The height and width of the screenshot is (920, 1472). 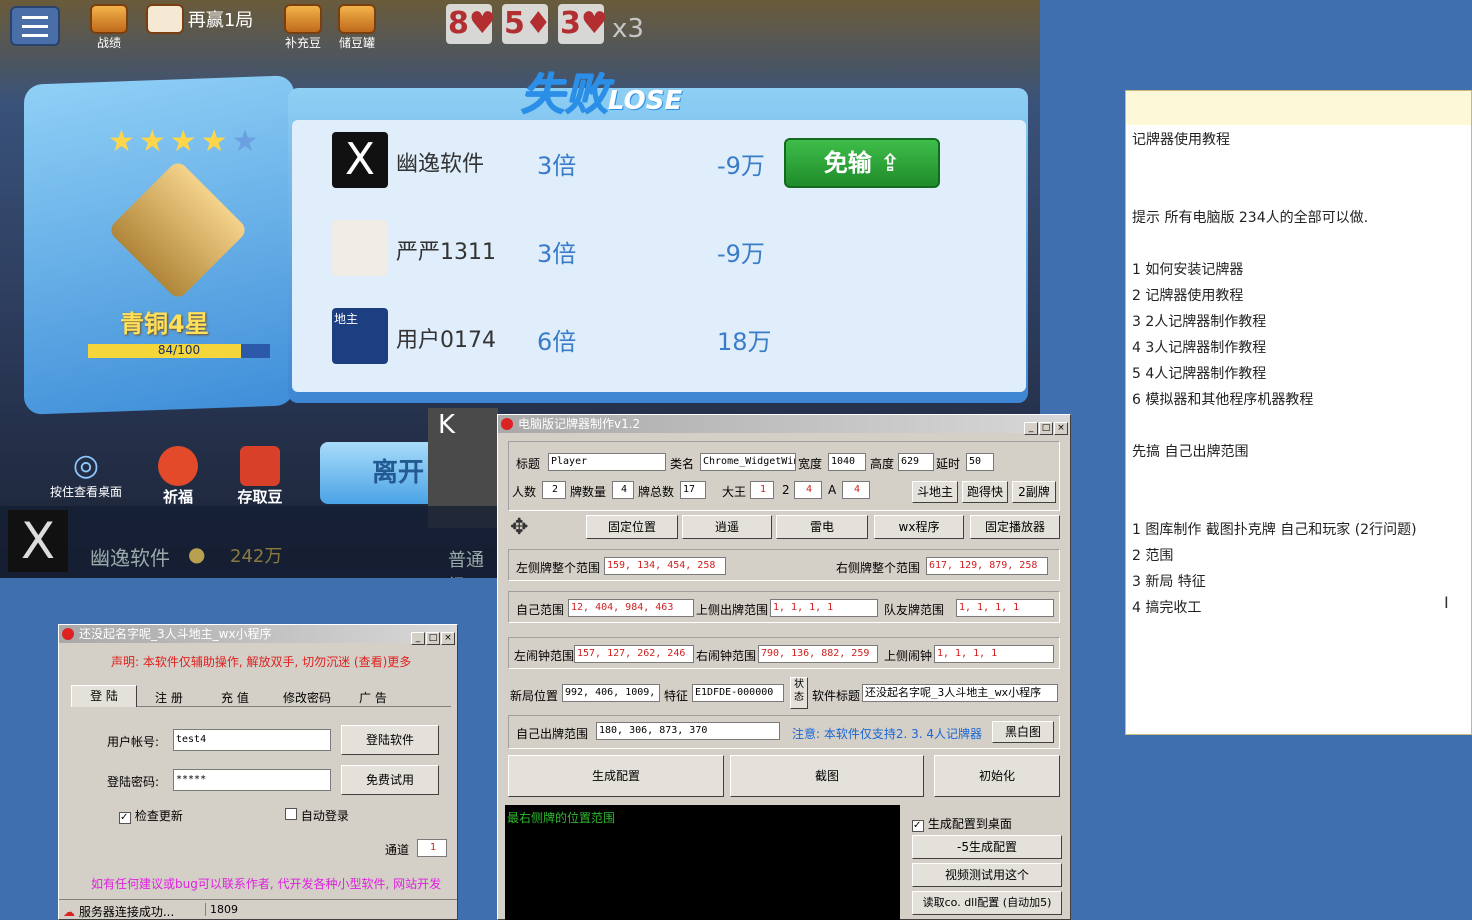 What do you see at coordinates (987, 566) in the screenshot?
I see `right-range-input: 617, 129, 879, 258` at bounding box center [987, 566].